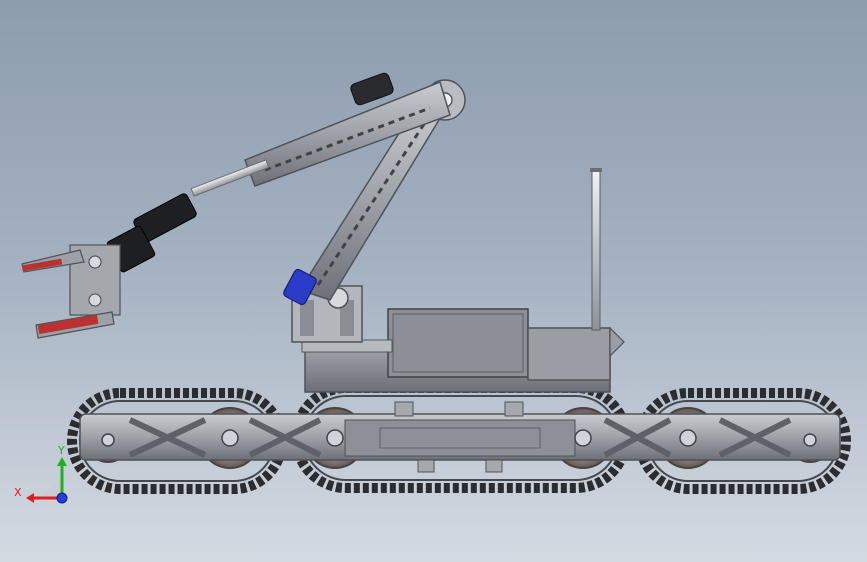 This screenshot has width=867, height=562. I want to click on arm-motor, so click(372, 89).